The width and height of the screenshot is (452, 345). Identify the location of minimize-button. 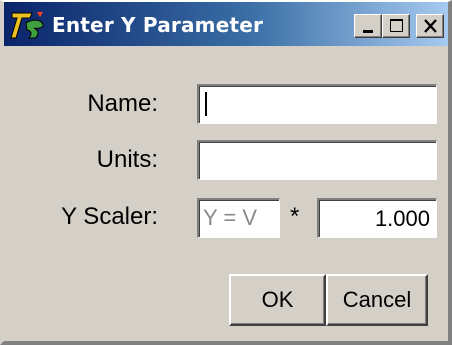
(368, 26).